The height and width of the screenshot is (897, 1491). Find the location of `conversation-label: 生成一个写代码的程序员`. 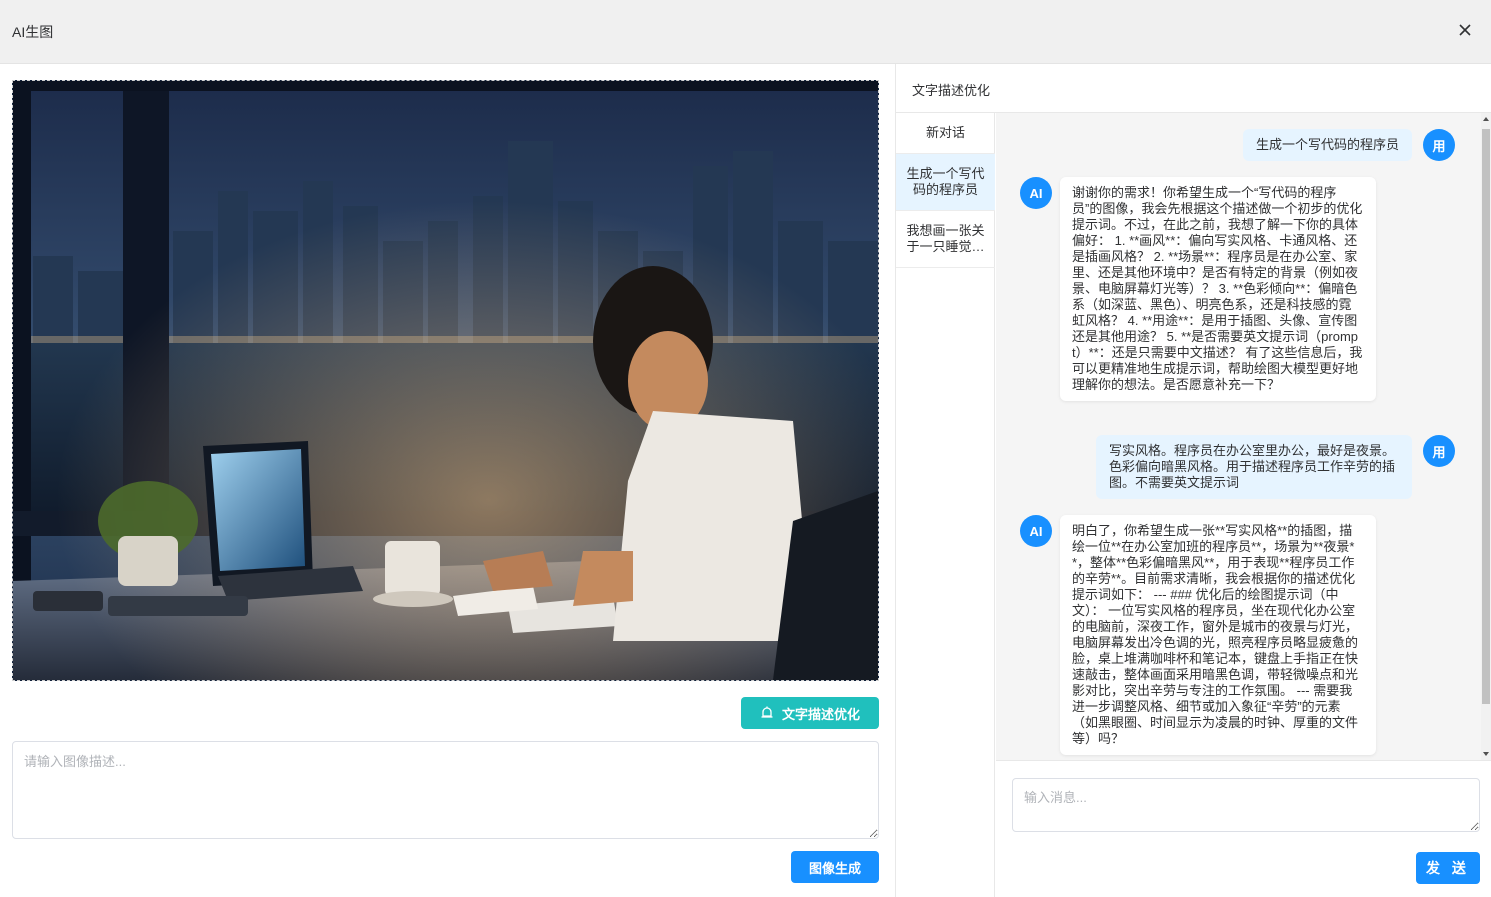

conversation-label: 生成一个写代码的程序员 is located at coordinates (945, 181).